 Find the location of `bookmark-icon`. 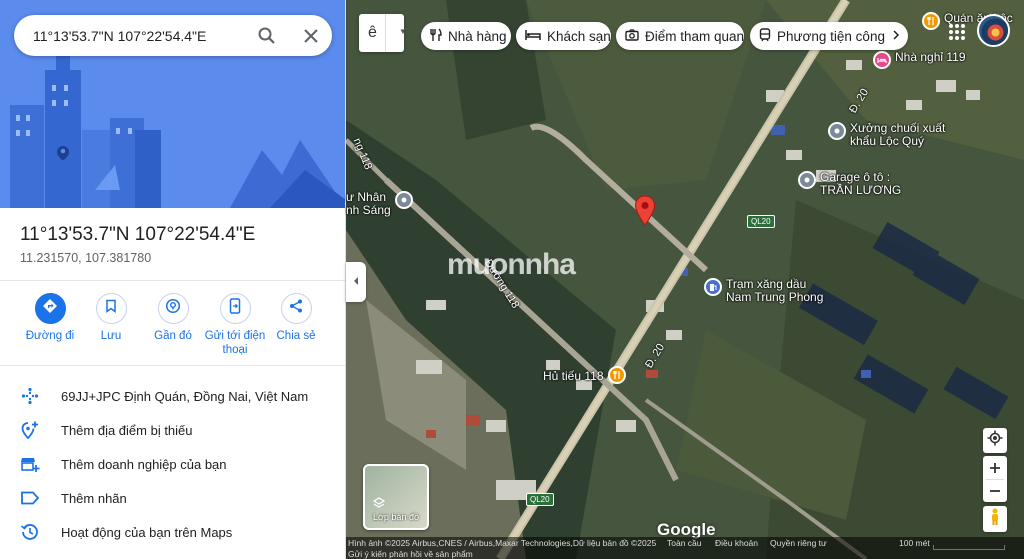

bookmark-icon is located at coordinates (111, 308).